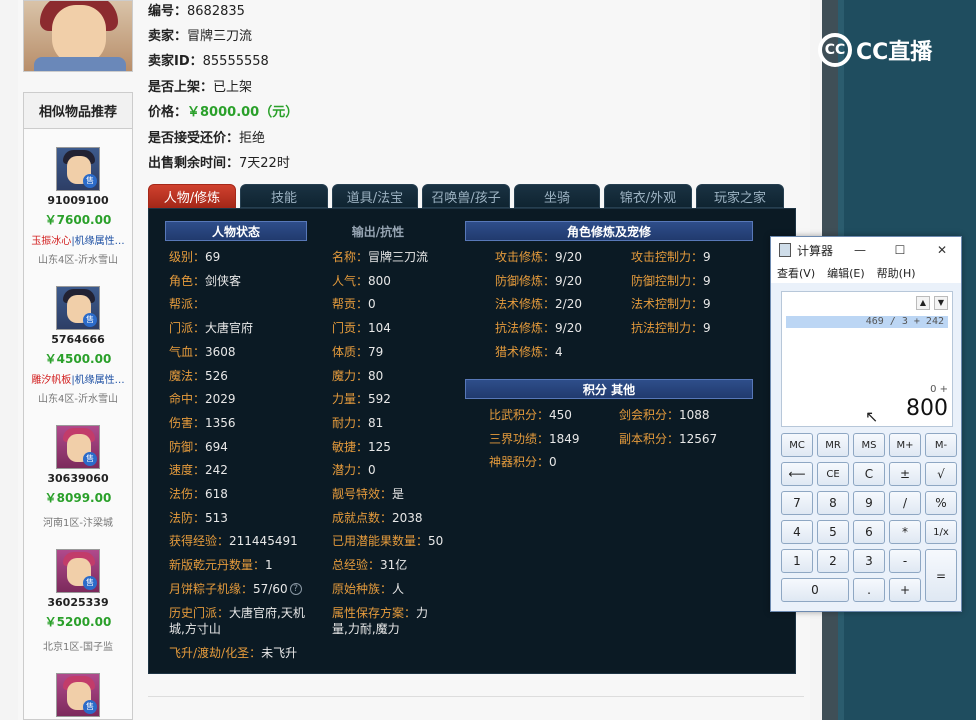 The width and height of the screenshot is (976, 720). Describe the element at coordinates (797, 503) in the screenshot. I see `digit-7-button: 7` at that location.